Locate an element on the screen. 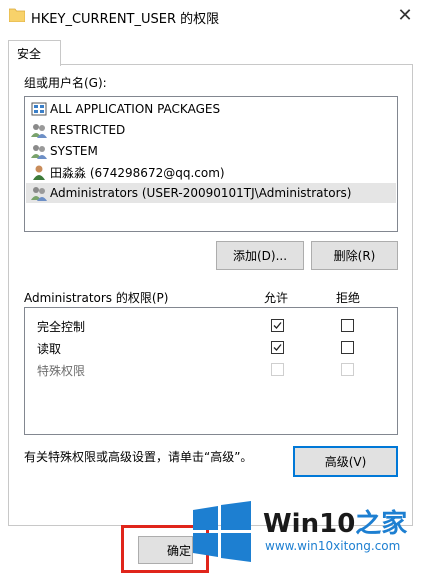 This screenshot has height=575, width=421. remove-button: 删除(R) is located at coordinates (354, 255).